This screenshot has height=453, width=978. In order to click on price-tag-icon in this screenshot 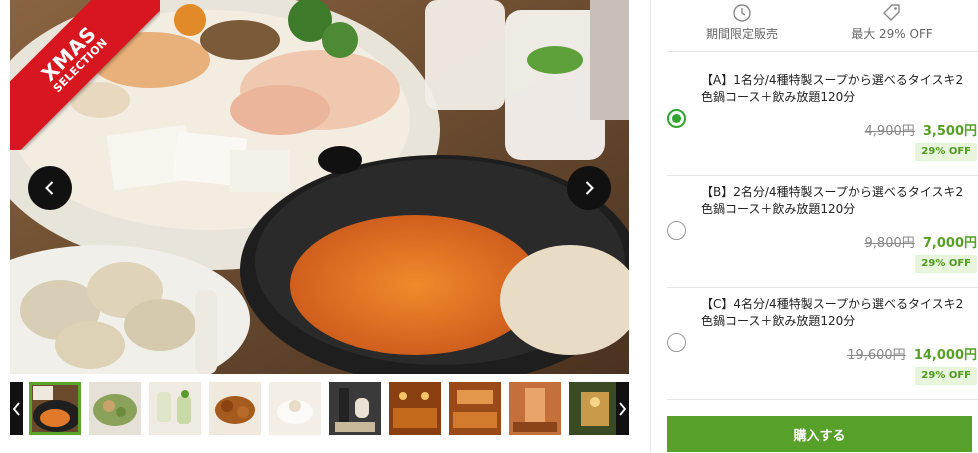, I will do `click(891, 12)`.